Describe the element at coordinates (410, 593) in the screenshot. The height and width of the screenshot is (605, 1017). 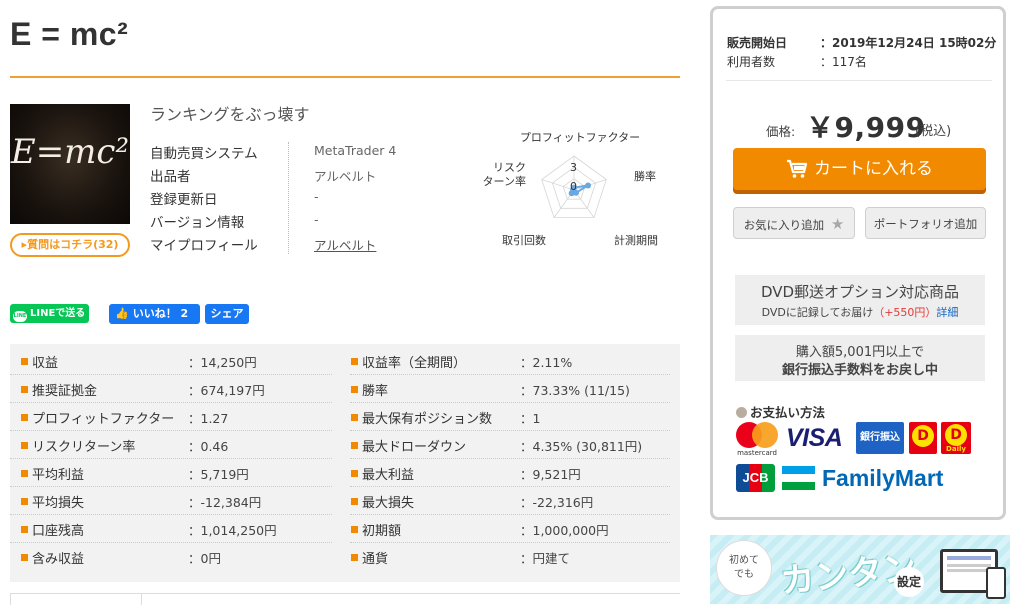
I see `tab-divider` at that location.